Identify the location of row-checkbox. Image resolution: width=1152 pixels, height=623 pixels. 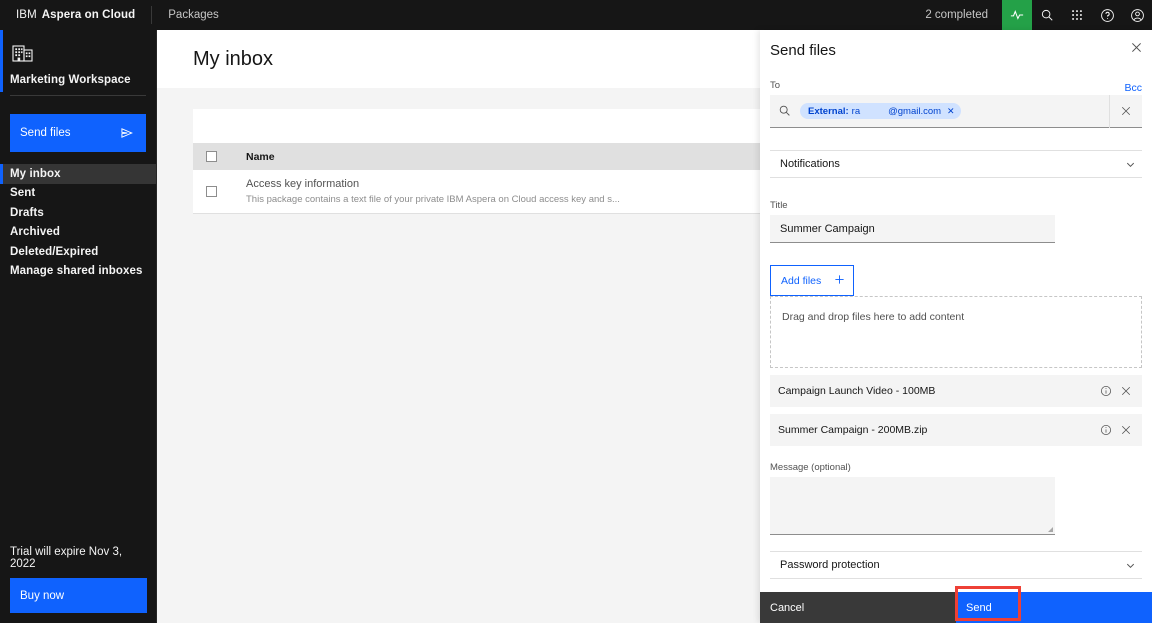
(211, 191).